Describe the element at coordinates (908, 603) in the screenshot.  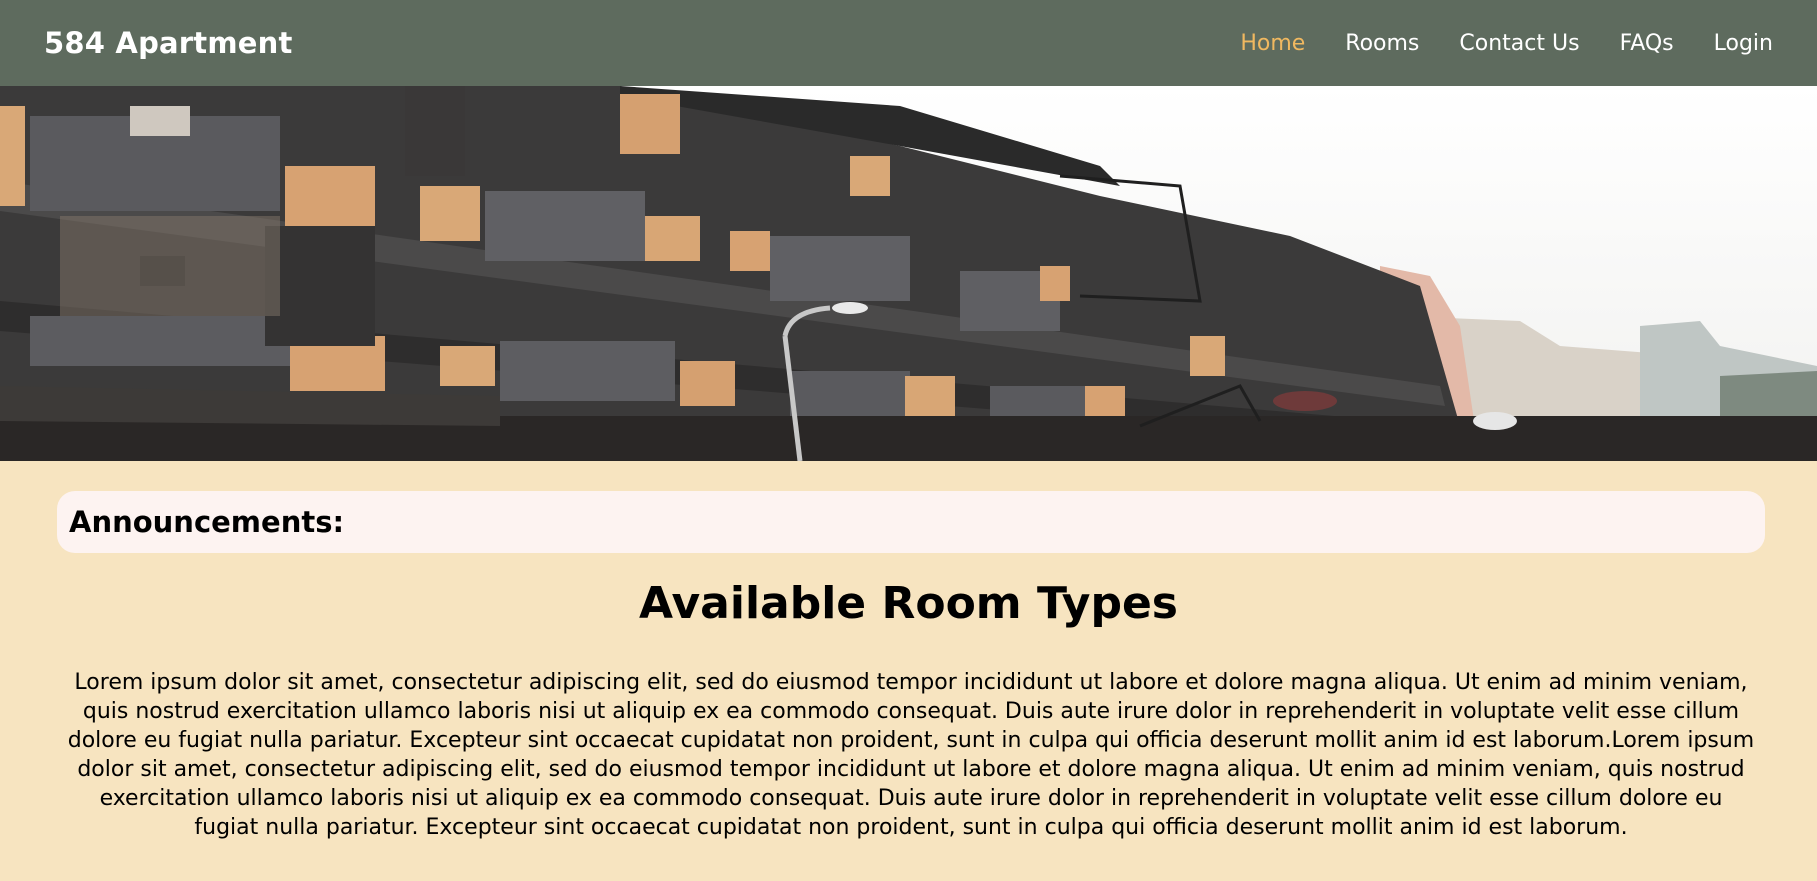
I see `page-title: Available Room Types` at that location.